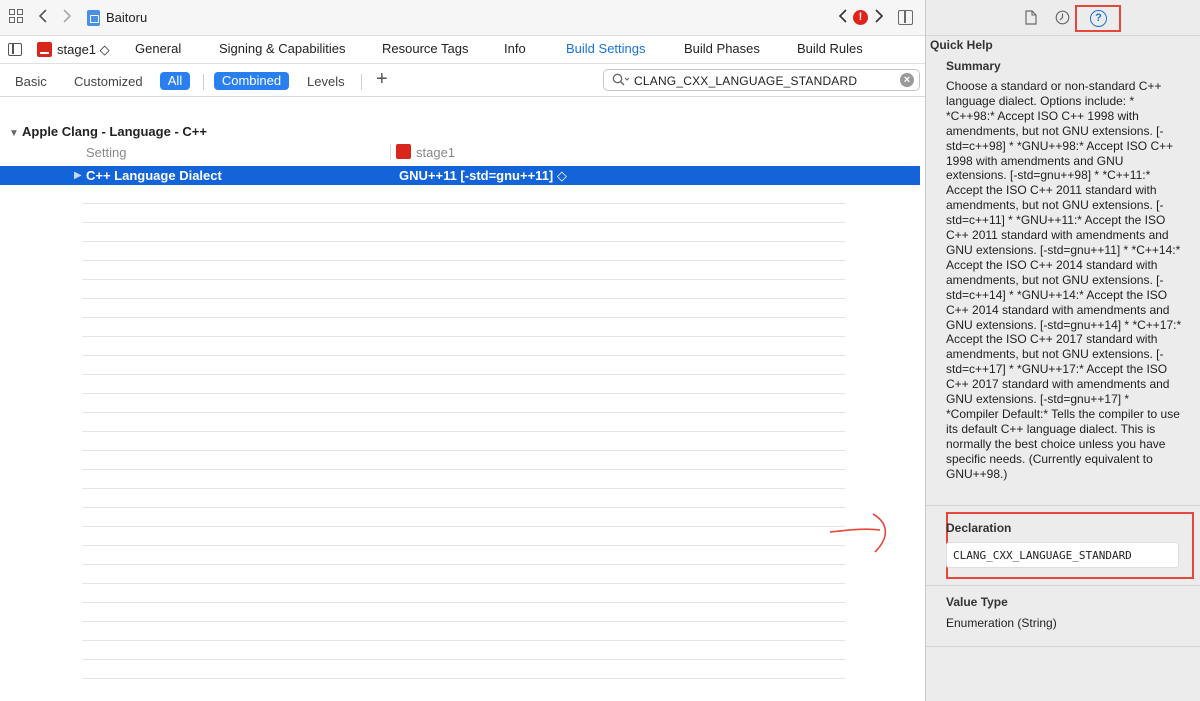 Image resolution: width=1200 pixels, height=701 pixels. Describe the element at coordinates (462, 18) in the screenshot. I see `title-bar: Baitoru !` at that location.